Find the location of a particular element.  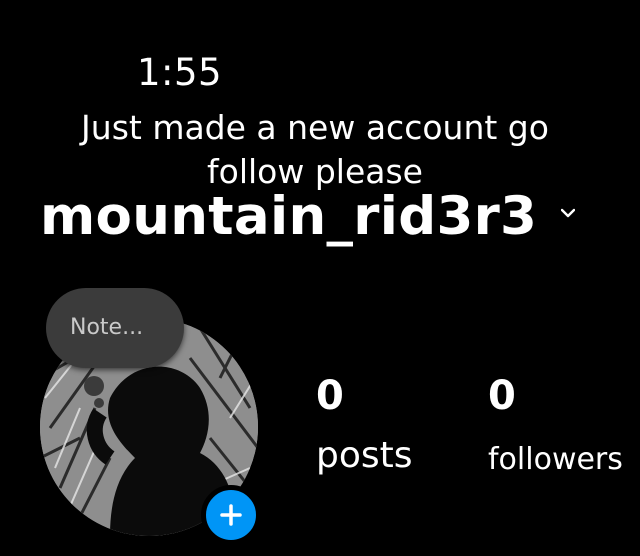

username-switcher: mountain_rid3r3 is located at coordinates (308, 216).